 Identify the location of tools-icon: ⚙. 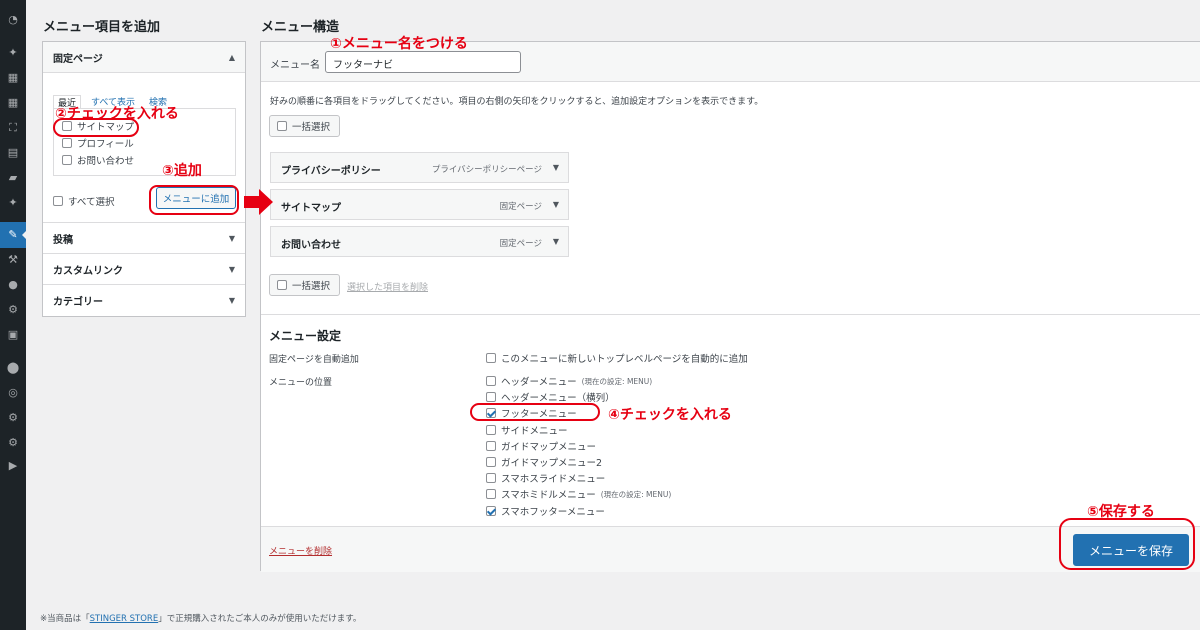
(13, 310).